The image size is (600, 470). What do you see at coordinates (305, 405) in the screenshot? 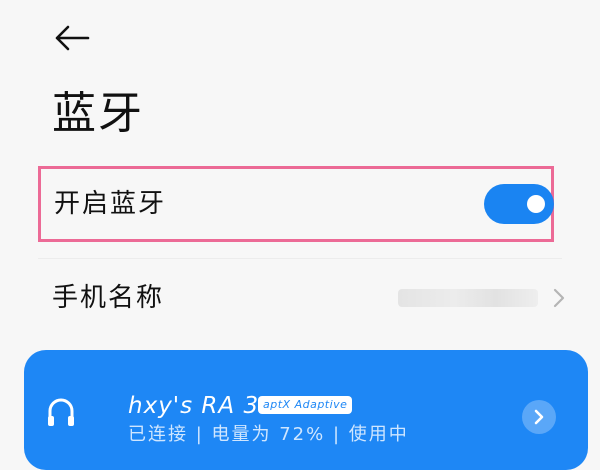
I see `codec-badge: aptX Adaptive` at bounding box center [305, 405].